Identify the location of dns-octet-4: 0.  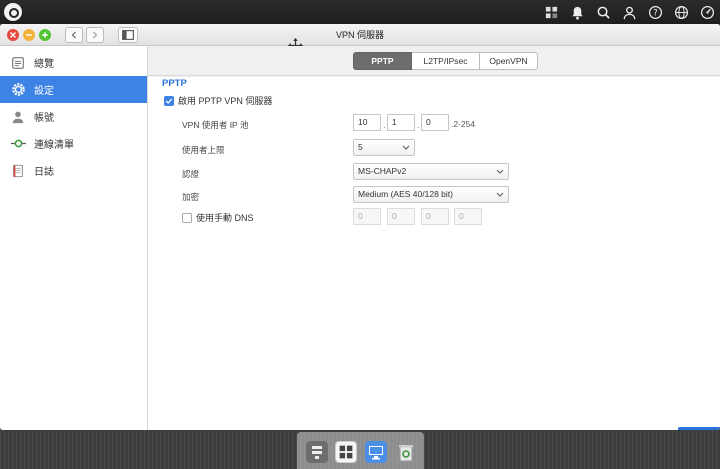
(468, 216).